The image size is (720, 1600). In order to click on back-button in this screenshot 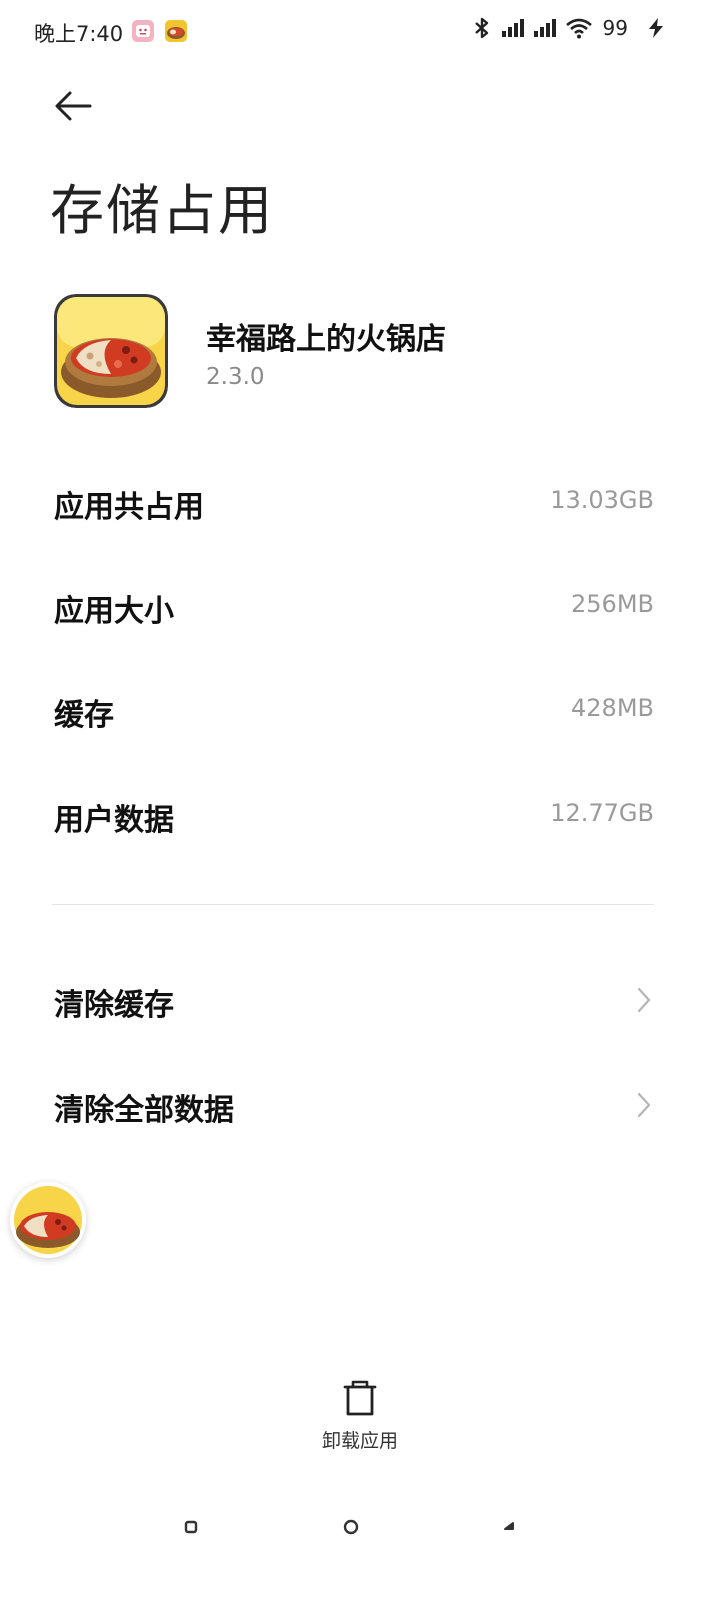, I will do `click(76, 106)`.